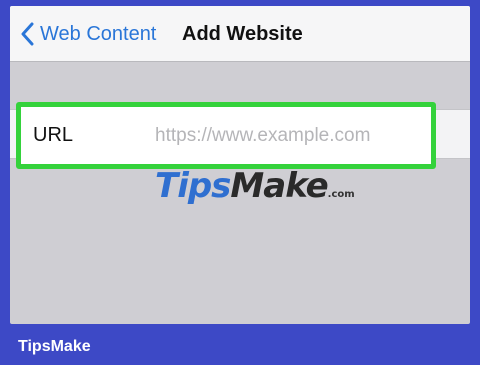 The height and width of the screenshot is (365, 480). What do you see at coordinates (240, 84) in the screenshot?
I see `section-spacer` at bounding box center [240, 84].